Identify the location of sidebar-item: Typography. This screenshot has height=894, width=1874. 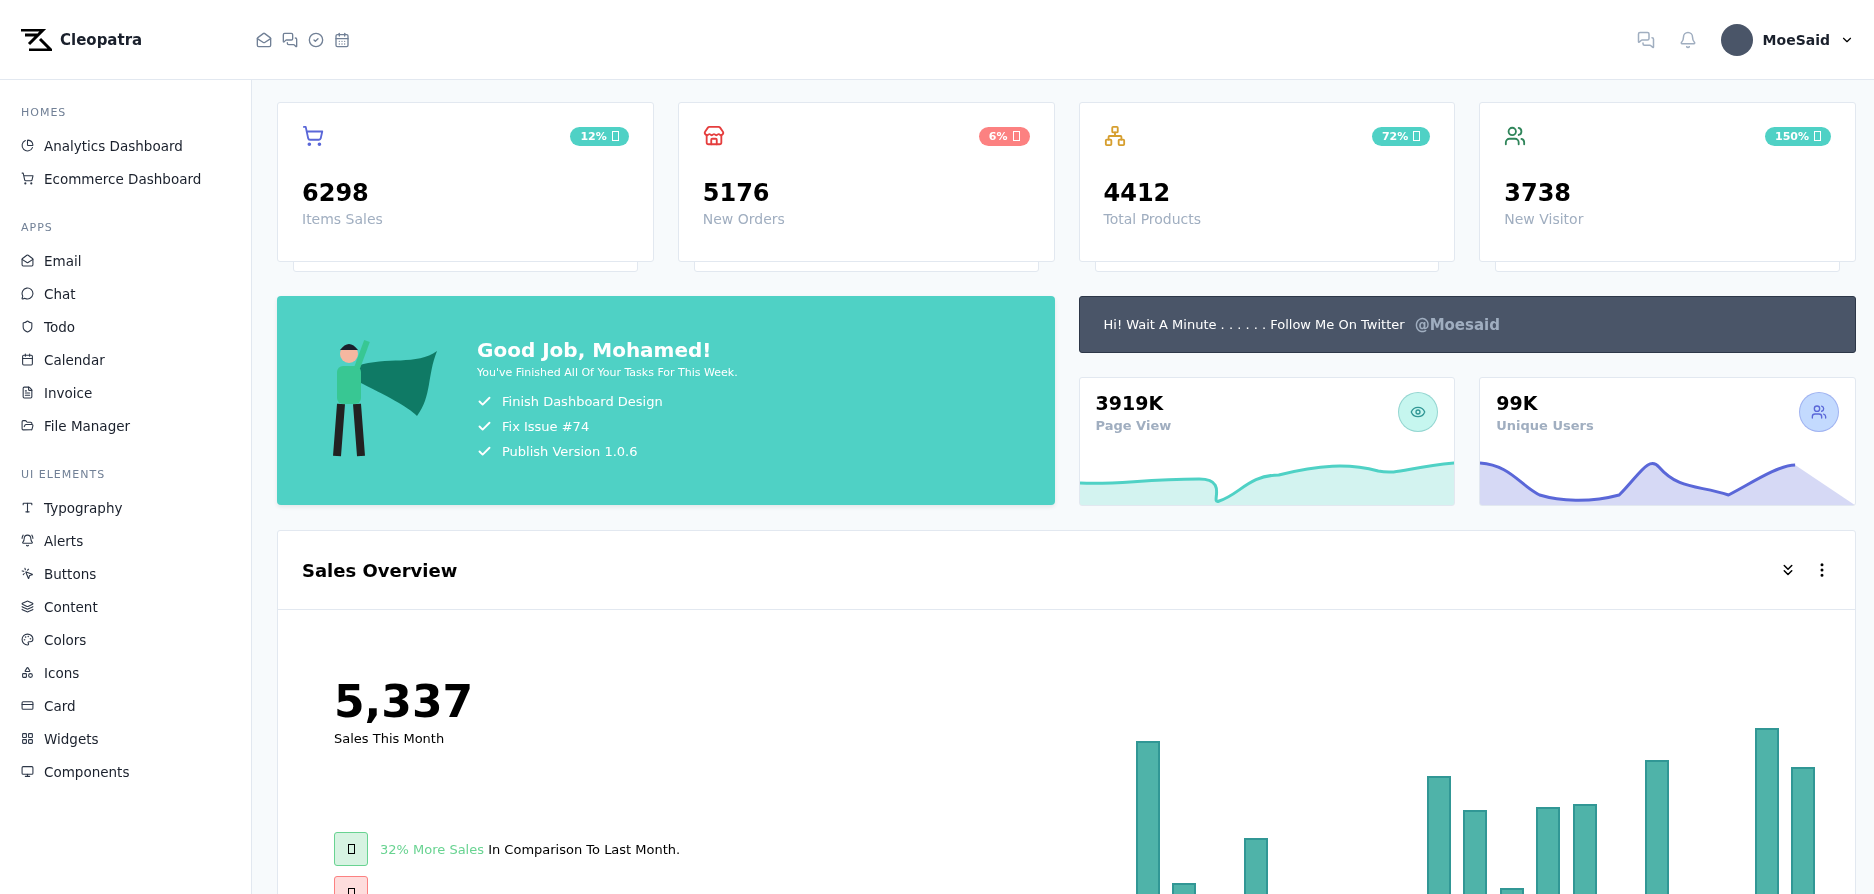
(136, 507).